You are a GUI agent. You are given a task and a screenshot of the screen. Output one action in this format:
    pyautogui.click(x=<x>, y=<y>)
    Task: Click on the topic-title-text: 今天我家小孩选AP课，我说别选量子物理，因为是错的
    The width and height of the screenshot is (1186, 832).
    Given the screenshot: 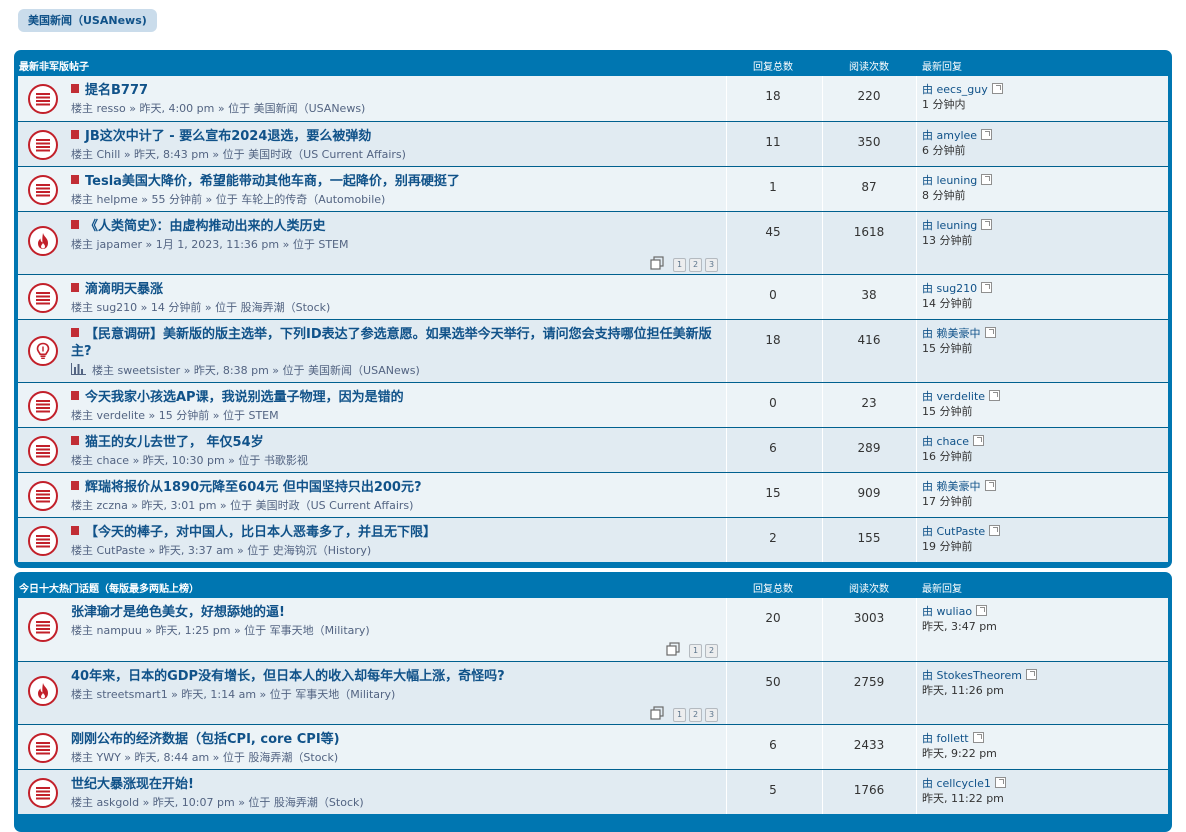 What is the action you would take?
    pyautogui.click(x=244, y=397)
    